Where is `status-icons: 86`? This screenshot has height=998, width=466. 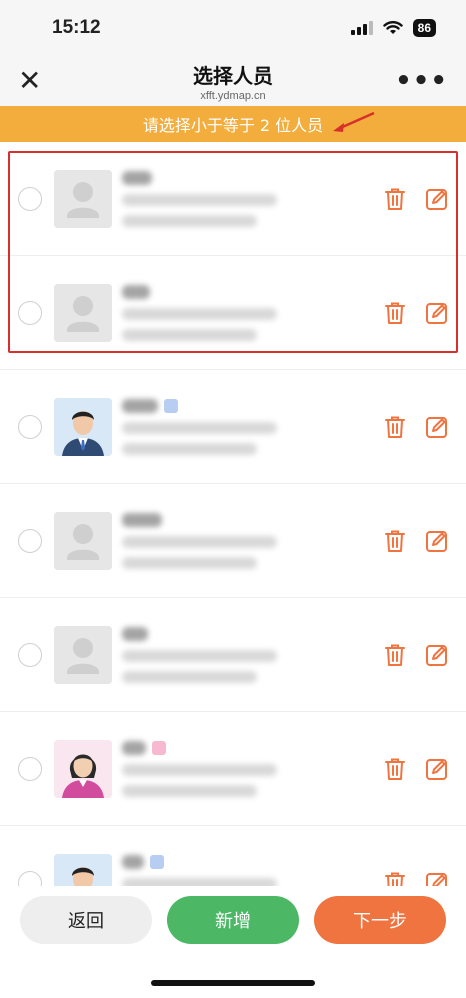
status-icons: 86 is located at coordinates (393, 28).